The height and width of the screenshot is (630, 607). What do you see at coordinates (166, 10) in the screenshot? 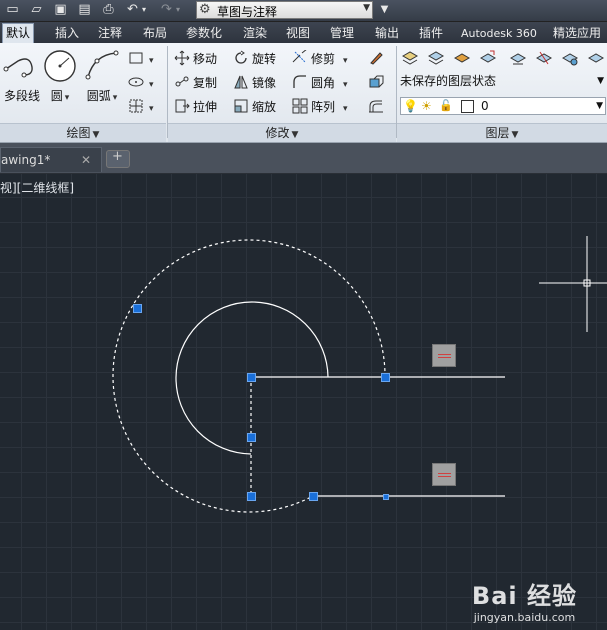
I see `redo-icon: ↷` at bounding box center [166, 10].